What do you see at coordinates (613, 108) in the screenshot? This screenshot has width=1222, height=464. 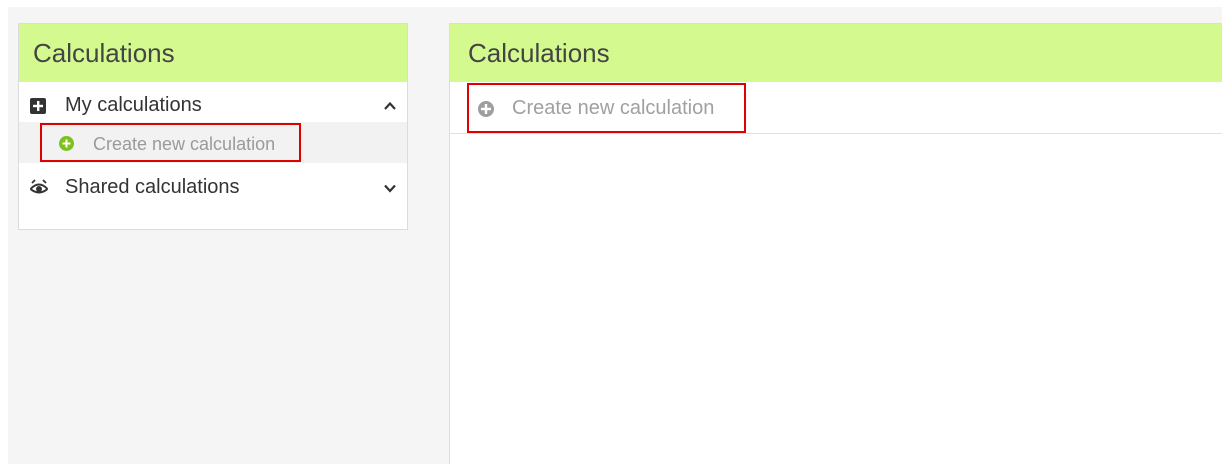 I see `create-new-button-label: Create new calculation` at bounding box center [613, 108].